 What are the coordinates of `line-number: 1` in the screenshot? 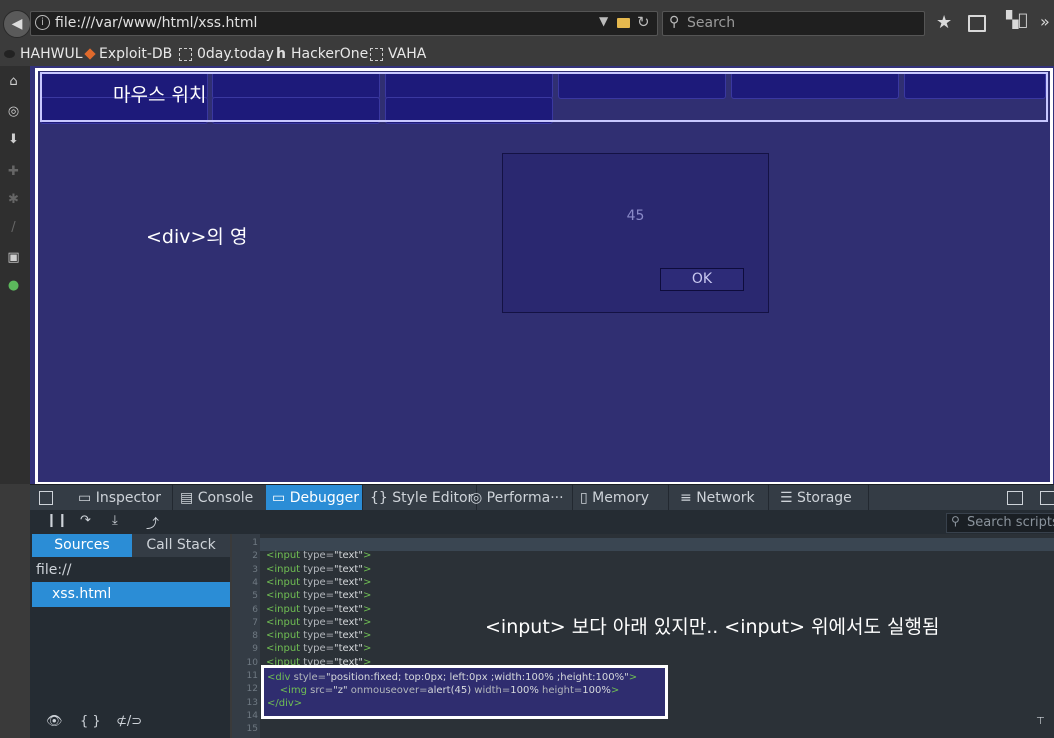 It's located at (249, 543).